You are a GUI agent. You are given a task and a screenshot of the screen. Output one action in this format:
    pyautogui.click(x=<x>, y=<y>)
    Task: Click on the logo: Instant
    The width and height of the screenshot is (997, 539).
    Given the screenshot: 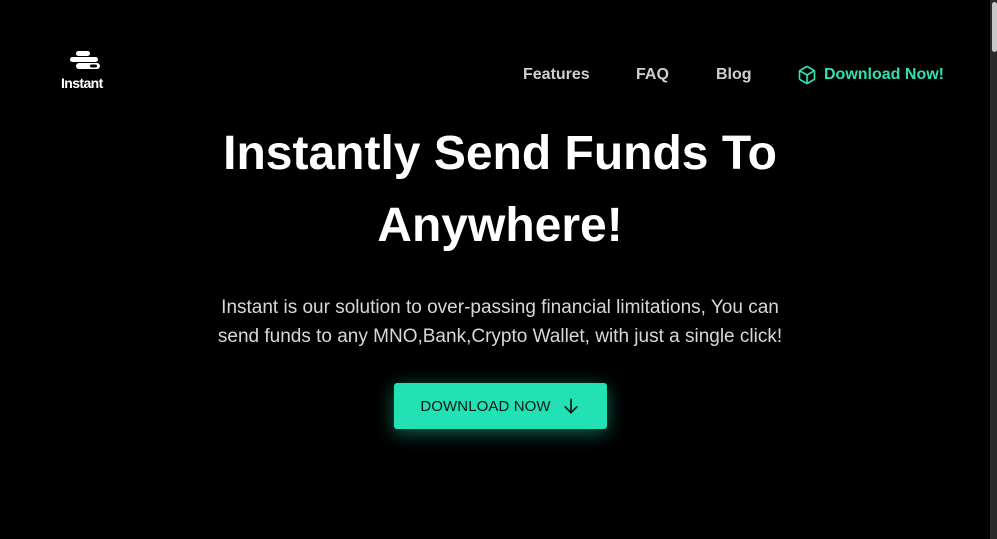 What is the action you would take?
    pyautogui.click(x=85, y=72)
    